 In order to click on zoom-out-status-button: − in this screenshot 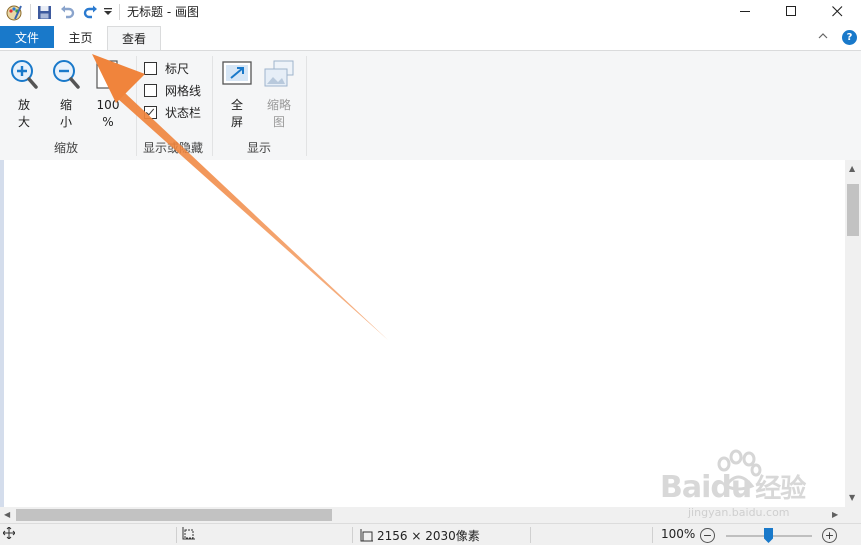, I will do `click(707, 535)`.